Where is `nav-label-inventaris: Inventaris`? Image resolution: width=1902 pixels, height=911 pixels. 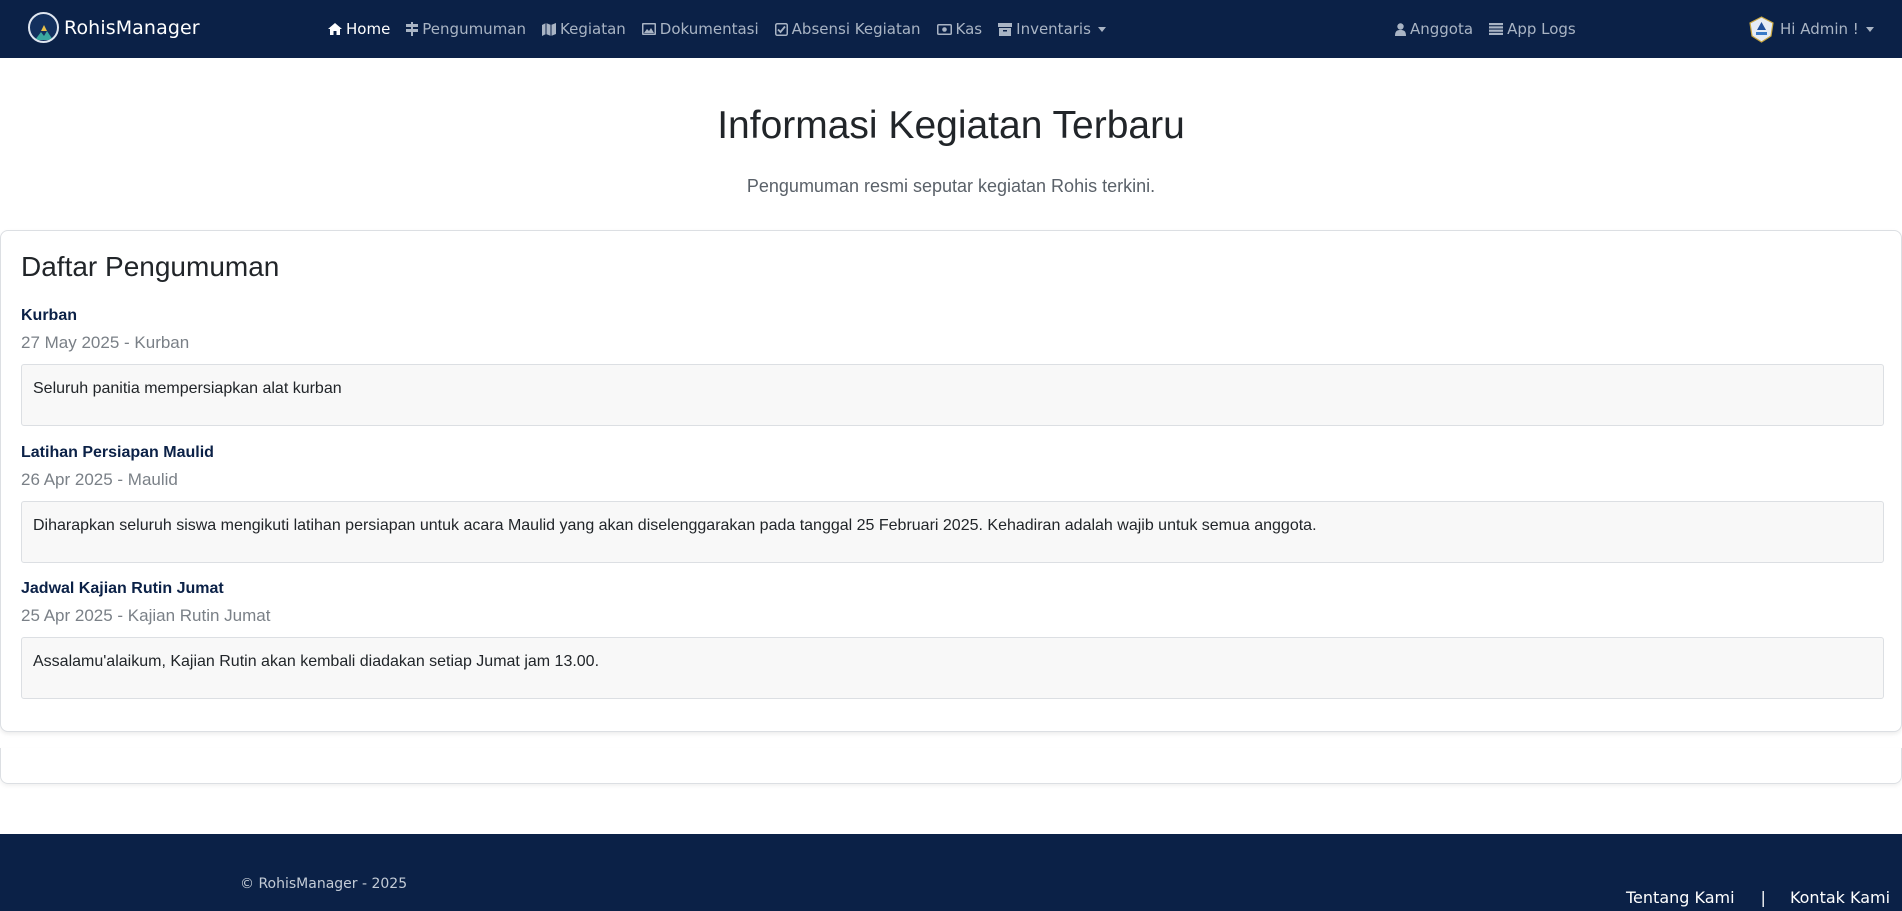
nav-label-inventaris: Inventaris is located at coordinates (1053, 29).